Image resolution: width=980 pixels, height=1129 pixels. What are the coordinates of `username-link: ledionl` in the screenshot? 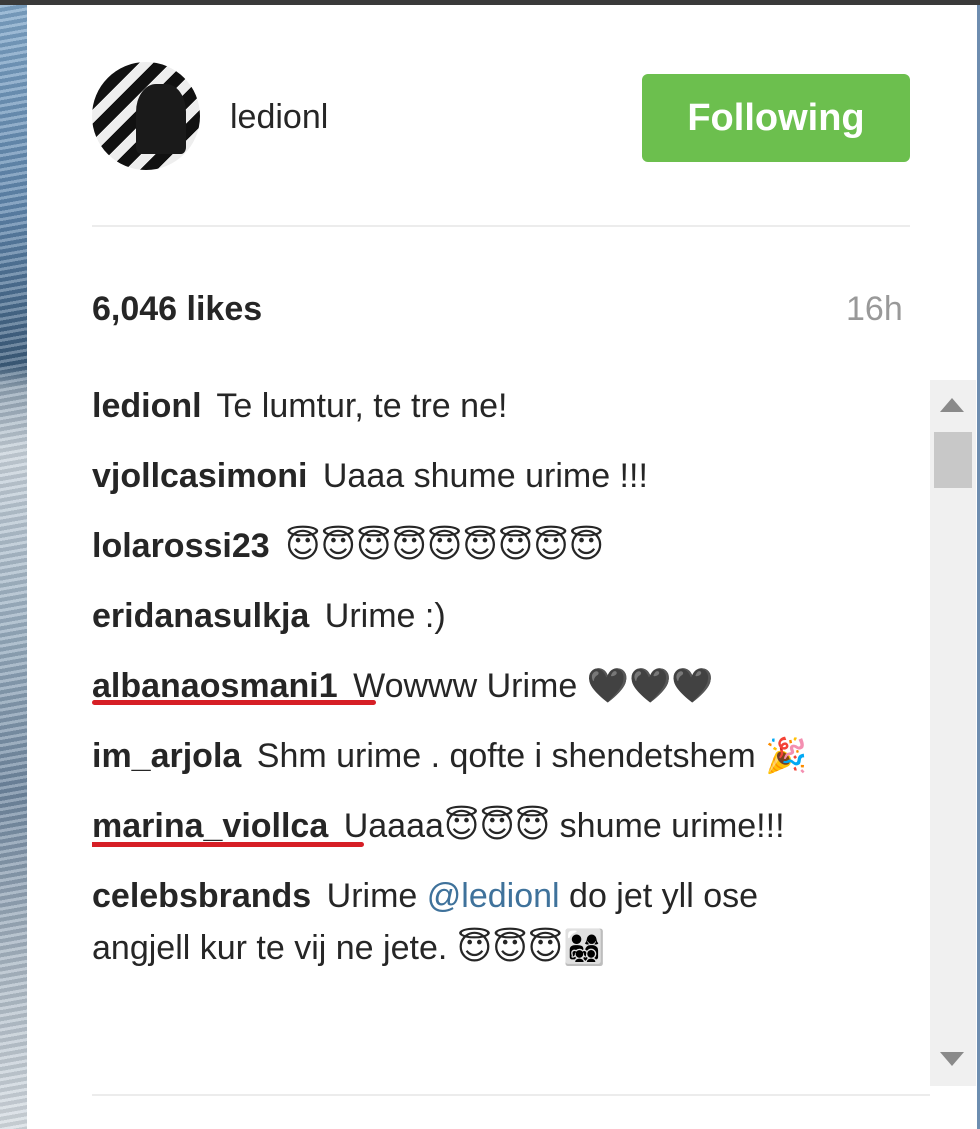 It's located at (279, 117).